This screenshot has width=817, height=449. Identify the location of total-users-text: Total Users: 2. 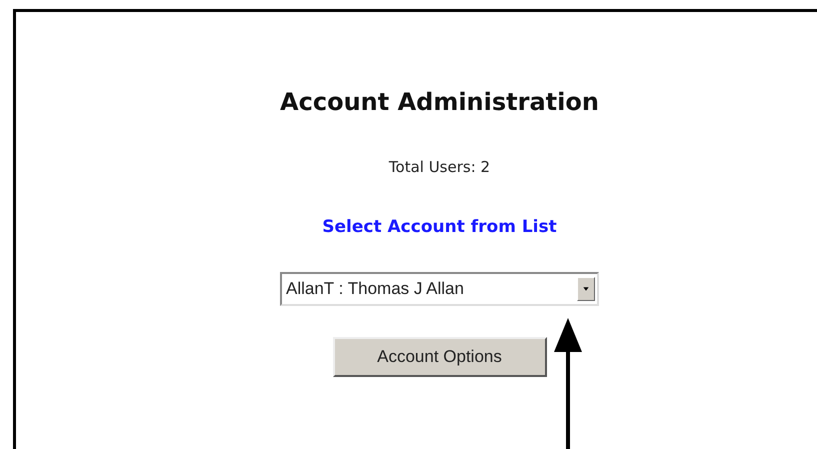
(439, 167).